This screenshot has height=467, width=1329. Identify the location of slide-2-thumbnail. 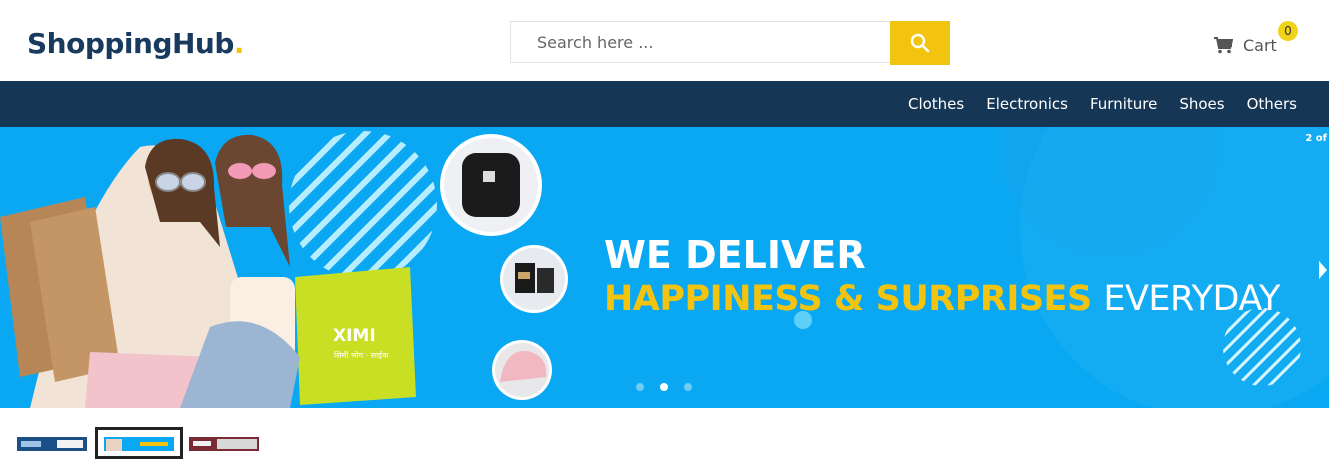
(139, 443).